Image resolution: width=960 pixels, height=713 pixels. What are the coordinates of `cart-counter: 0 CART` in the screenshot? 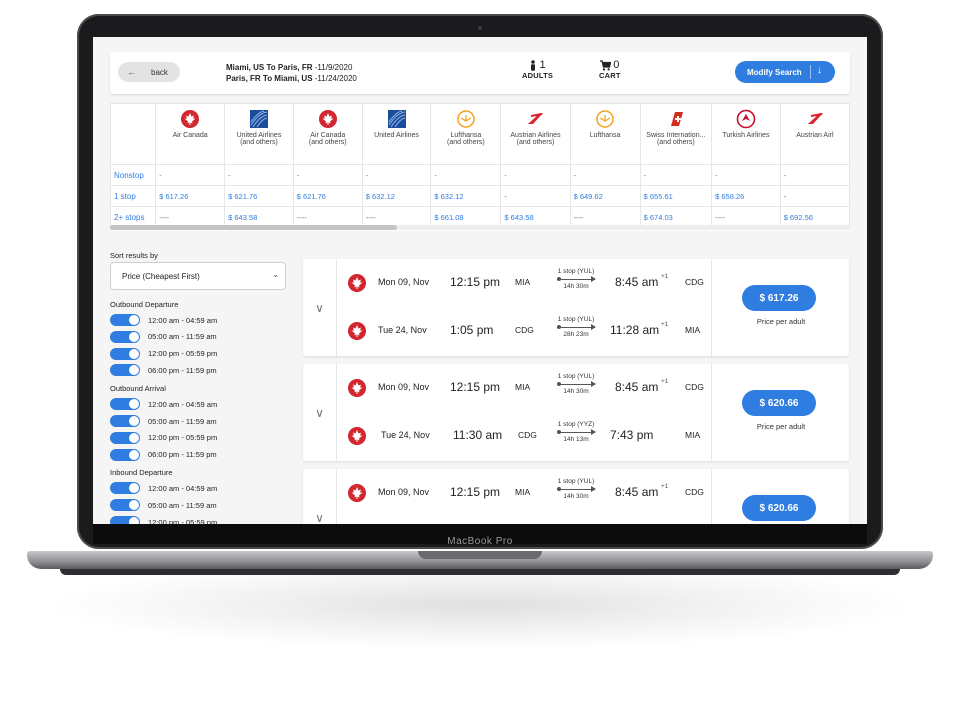 It's located at (610, 69).